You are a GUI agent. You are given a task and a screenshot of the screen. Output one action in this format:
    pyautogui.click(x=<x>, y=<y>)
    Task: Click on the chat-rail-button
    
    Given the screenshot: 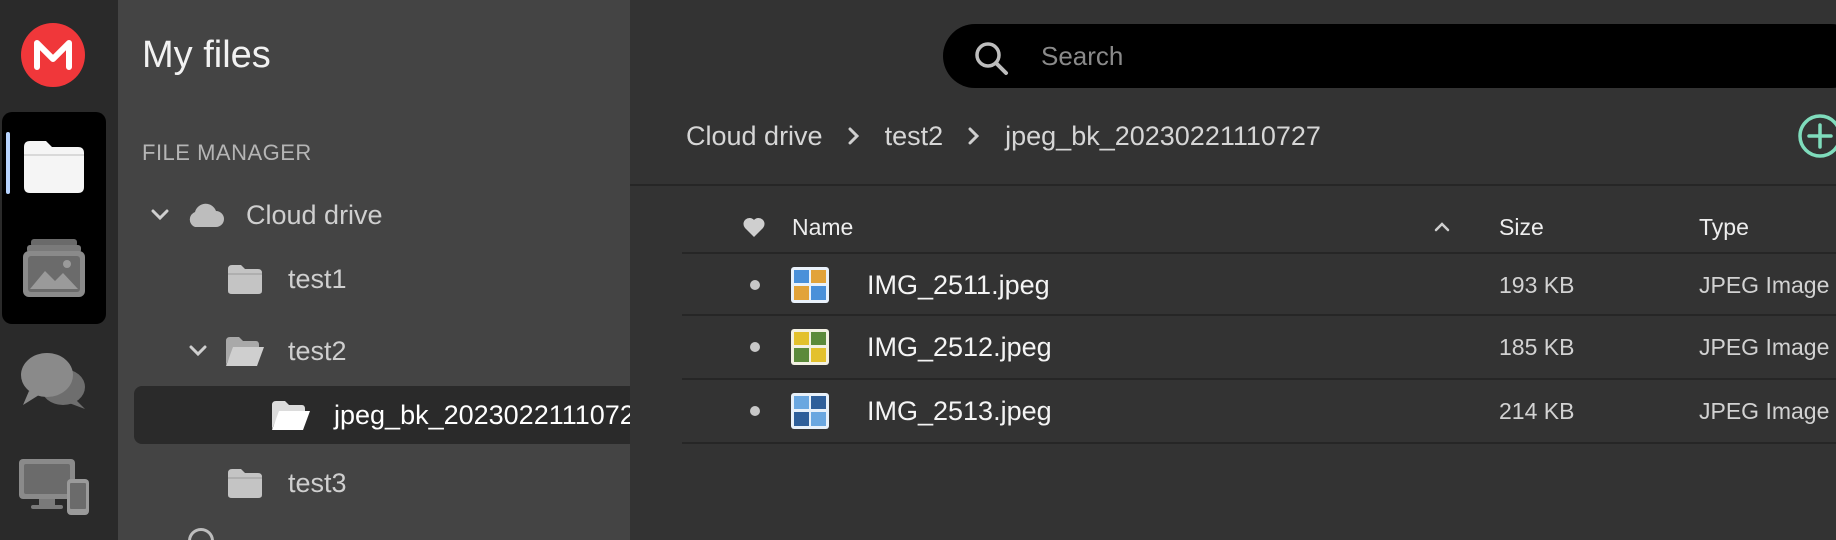 What is the action you would take?
    pyautogui.click(x=54, y=380)
    